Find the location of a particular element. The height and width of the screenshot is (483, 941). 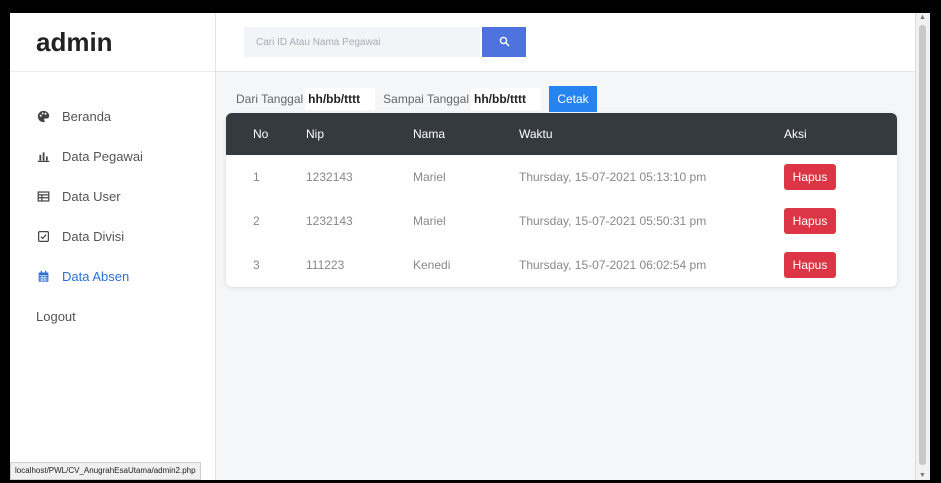

checkbox-icon is located at coordinates (43, 236).